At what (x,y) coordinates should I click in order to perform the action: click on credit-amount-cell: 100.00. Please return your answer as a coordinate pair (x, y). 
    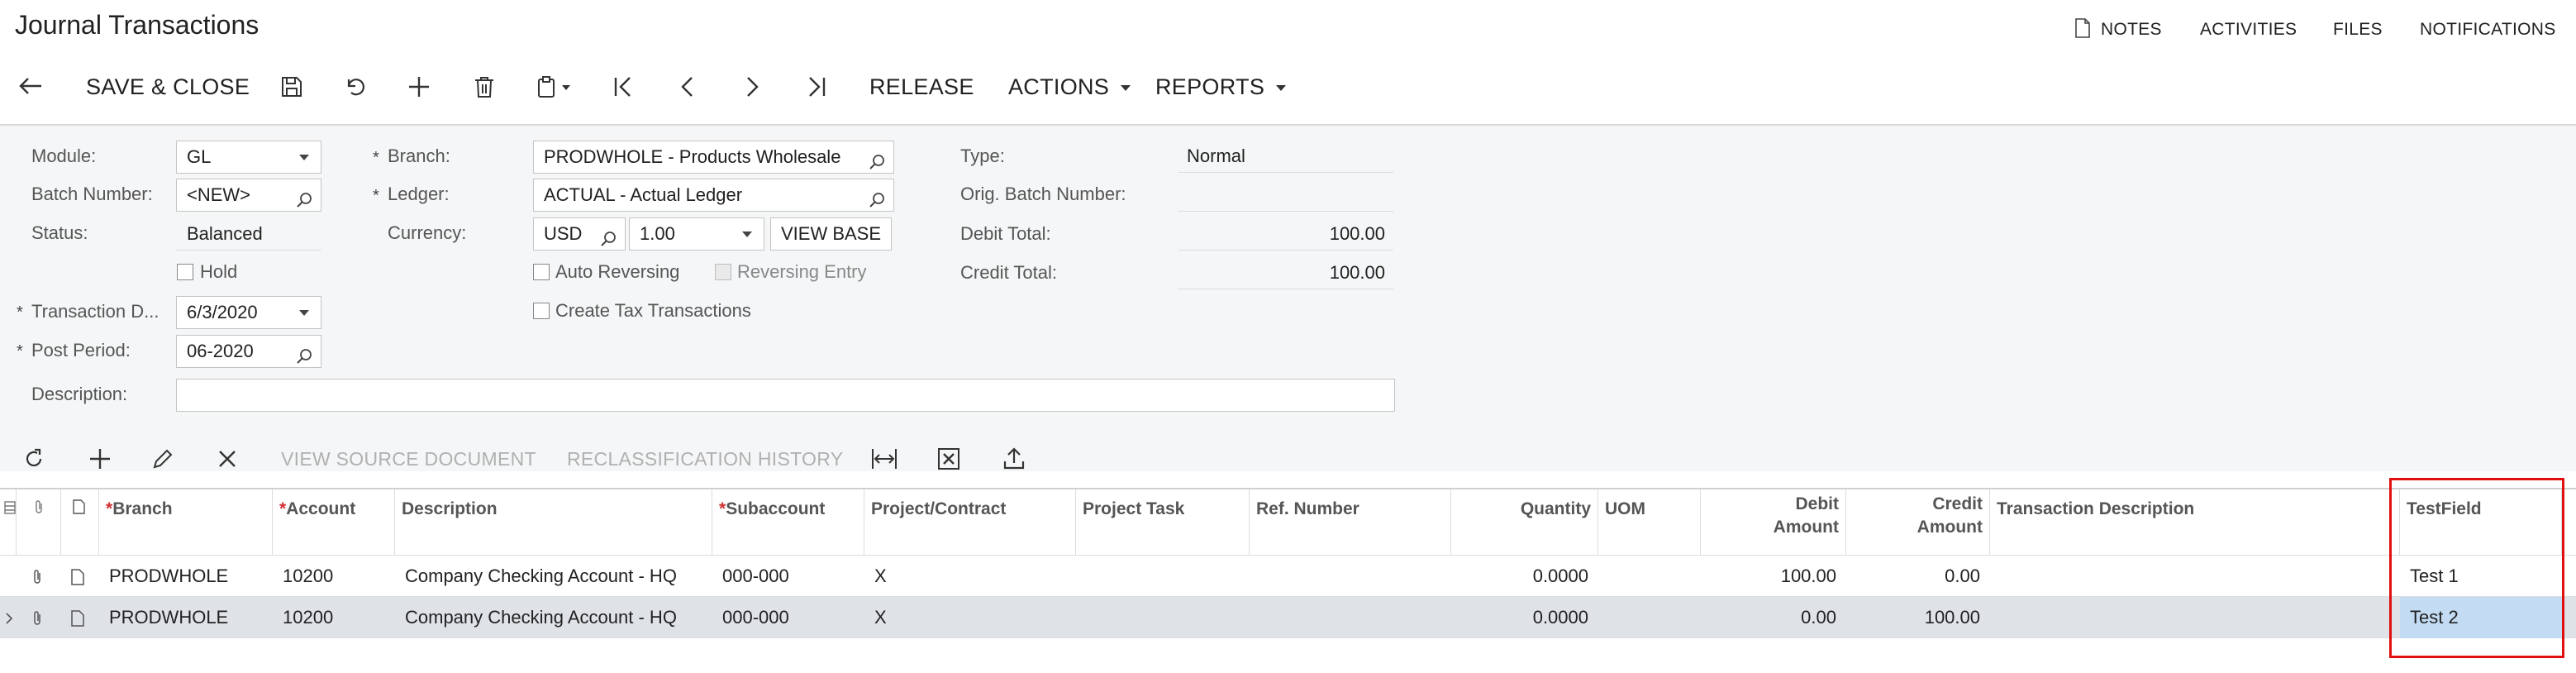
    Looking at the image, I should click on (1918, 617).